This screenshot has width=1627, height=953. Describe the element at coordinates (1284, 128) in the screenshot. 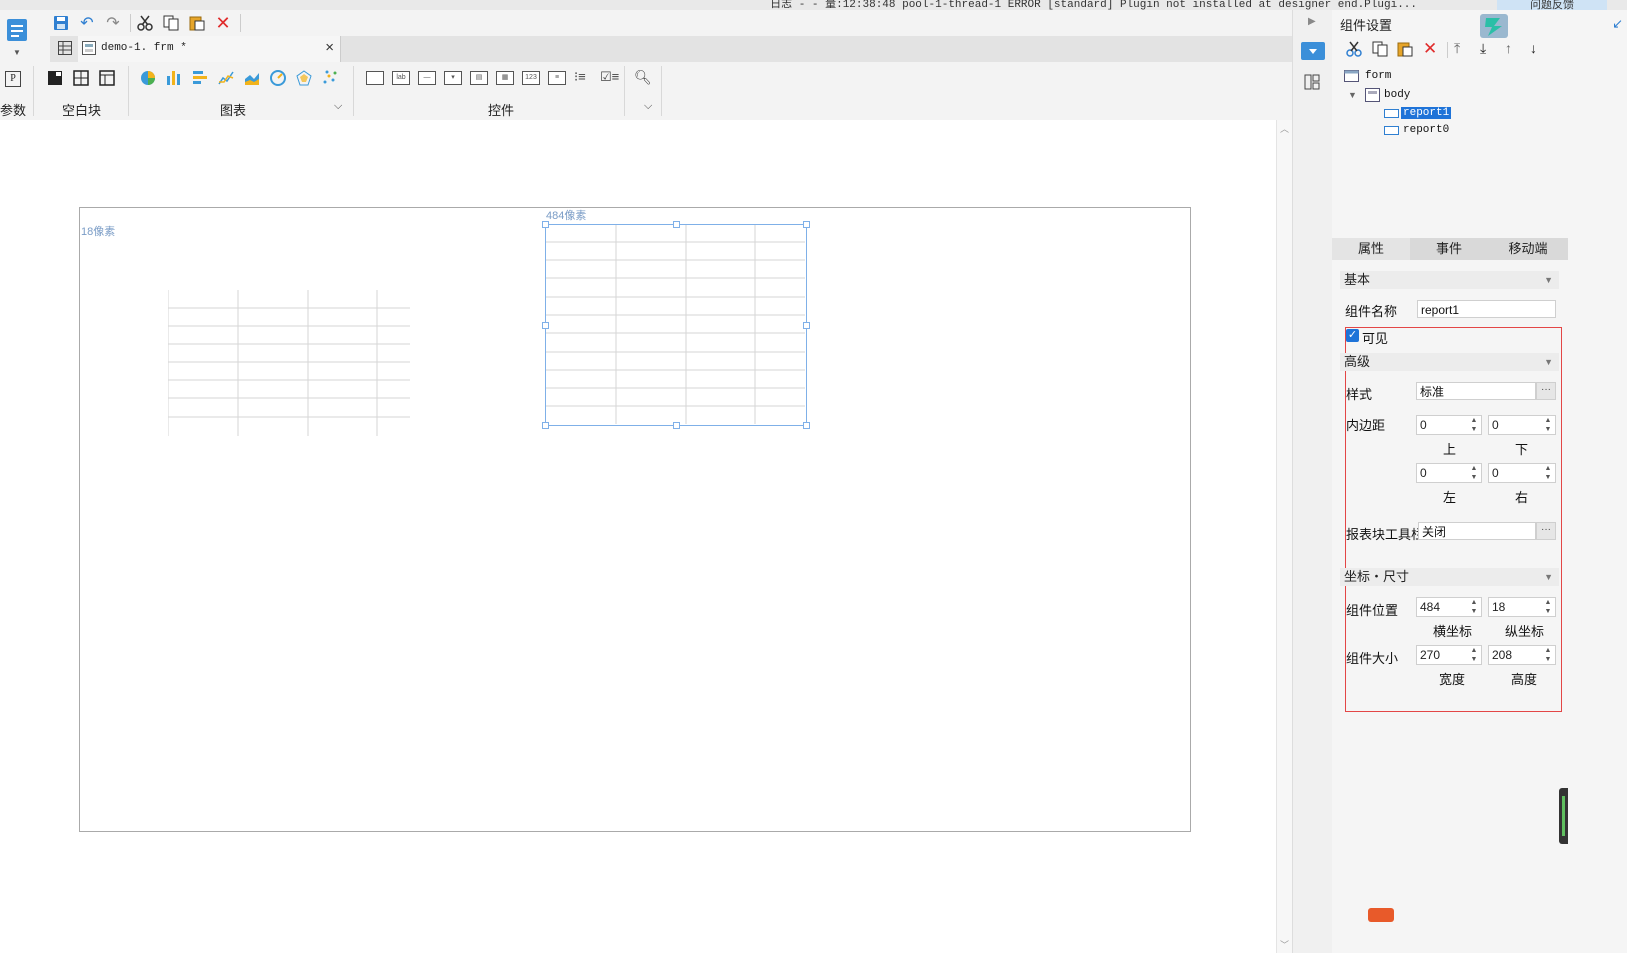

I see `scroll-up-icon: ︿` at that location.